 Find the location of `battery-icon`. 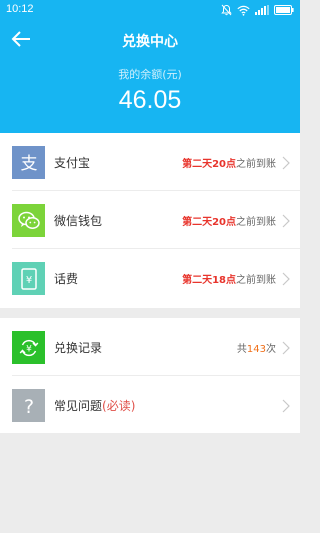

battery-icon is located at coordinates (284, 10).